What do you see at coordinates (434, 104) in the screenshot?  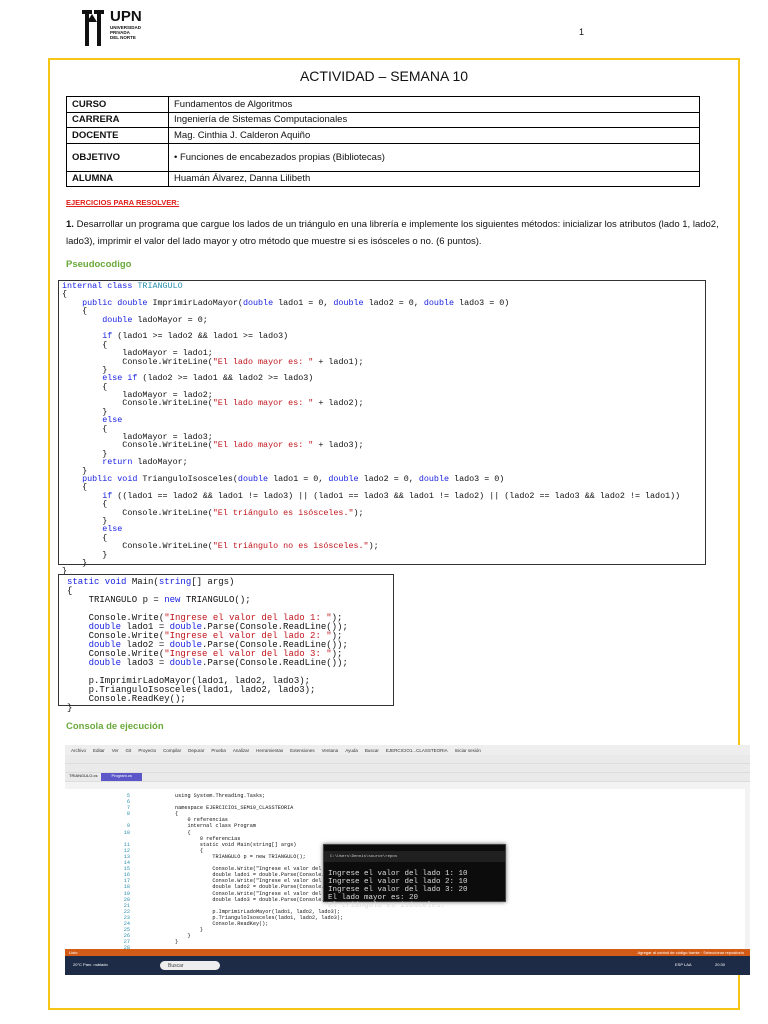 I see `info-value: Fundamentos de Algoritmos` at bounding box center [434, 104].